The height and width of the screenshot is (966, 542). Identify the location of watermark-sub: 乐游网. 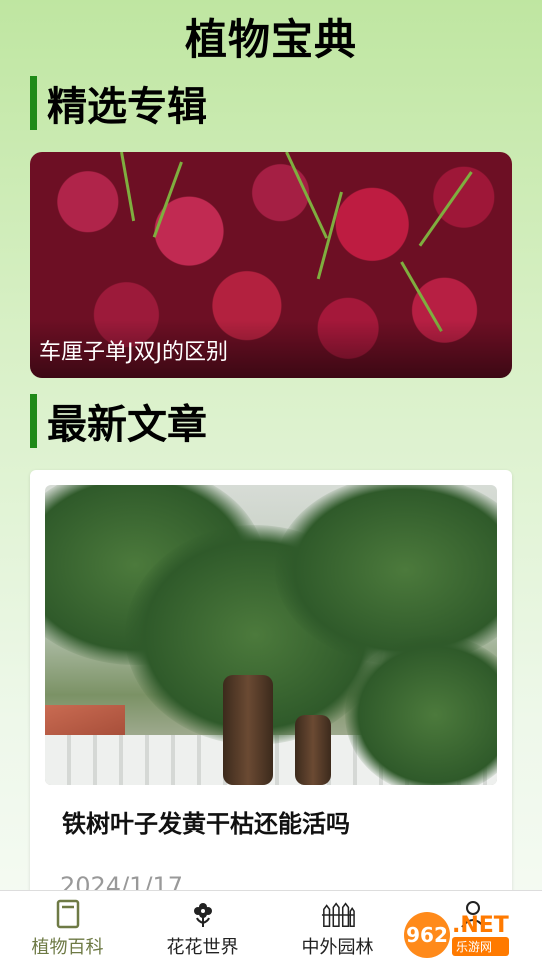
(480, 946).